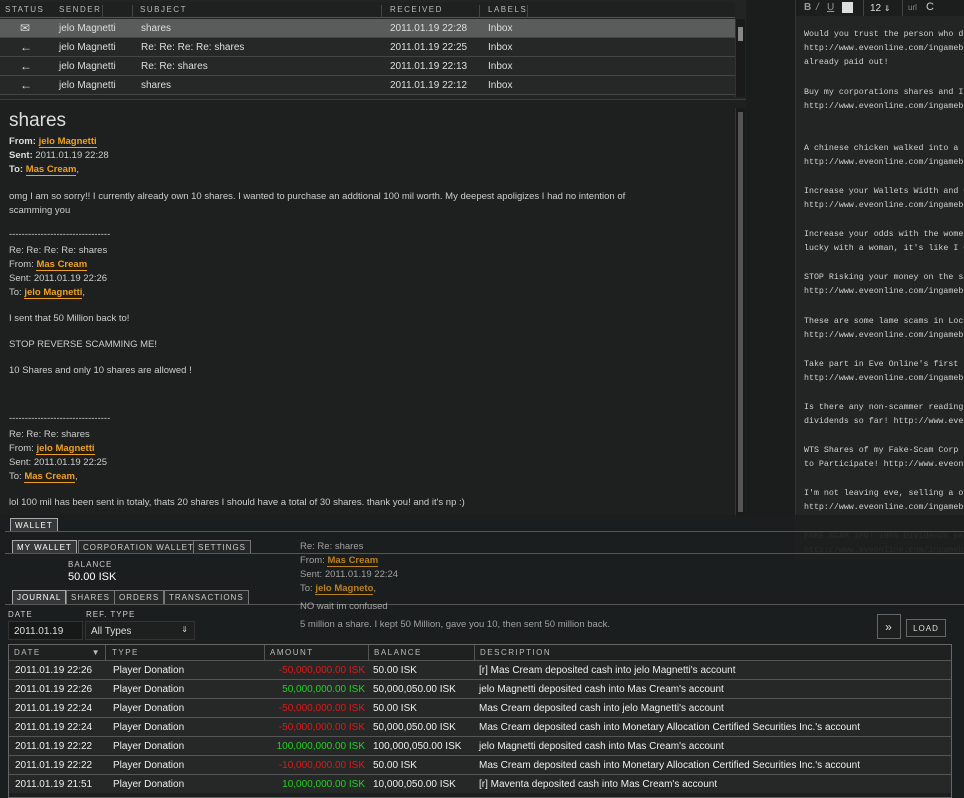  What do you see at coordinates (321, 708) in the screenshot?
I see `row-amount: -50,000,000.00 ISK` at bounding box center [321, 708].